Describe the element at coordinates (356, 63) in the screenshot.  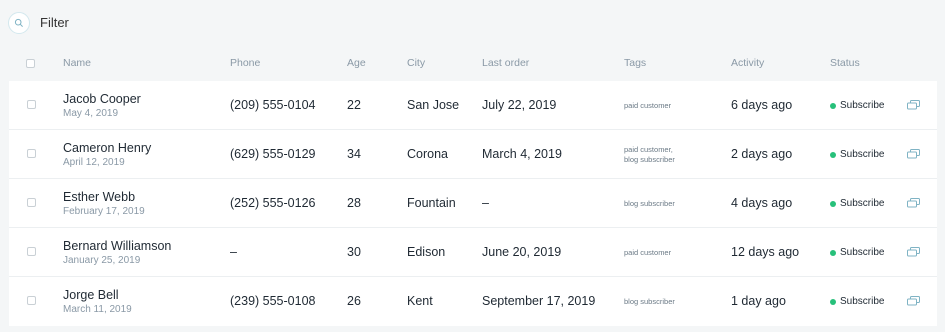
I see `column-header-age: Age` at that location.